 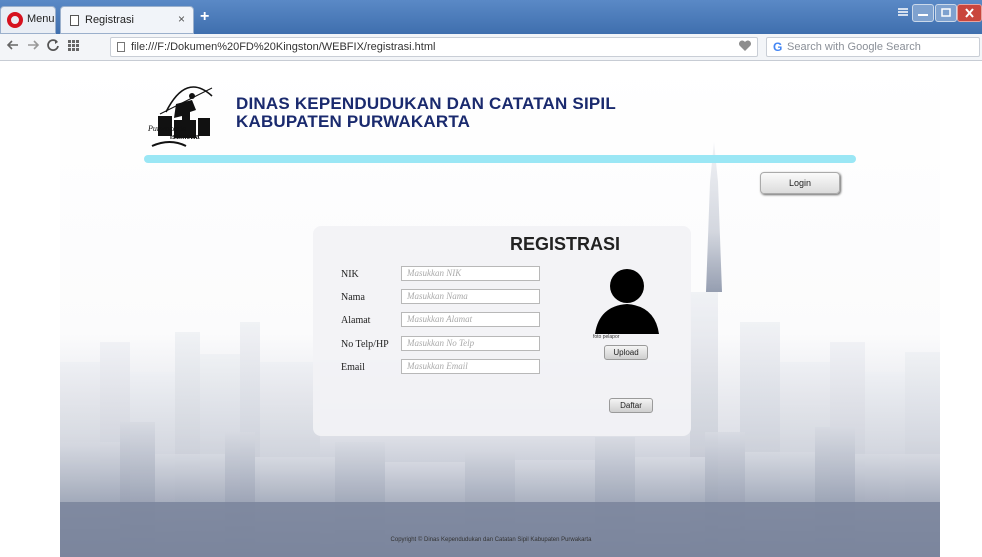 What do you see at coordinates (181, 19) in the screenshot?
I see `tab-close-icon: ×` at bounding box center [181, 19].